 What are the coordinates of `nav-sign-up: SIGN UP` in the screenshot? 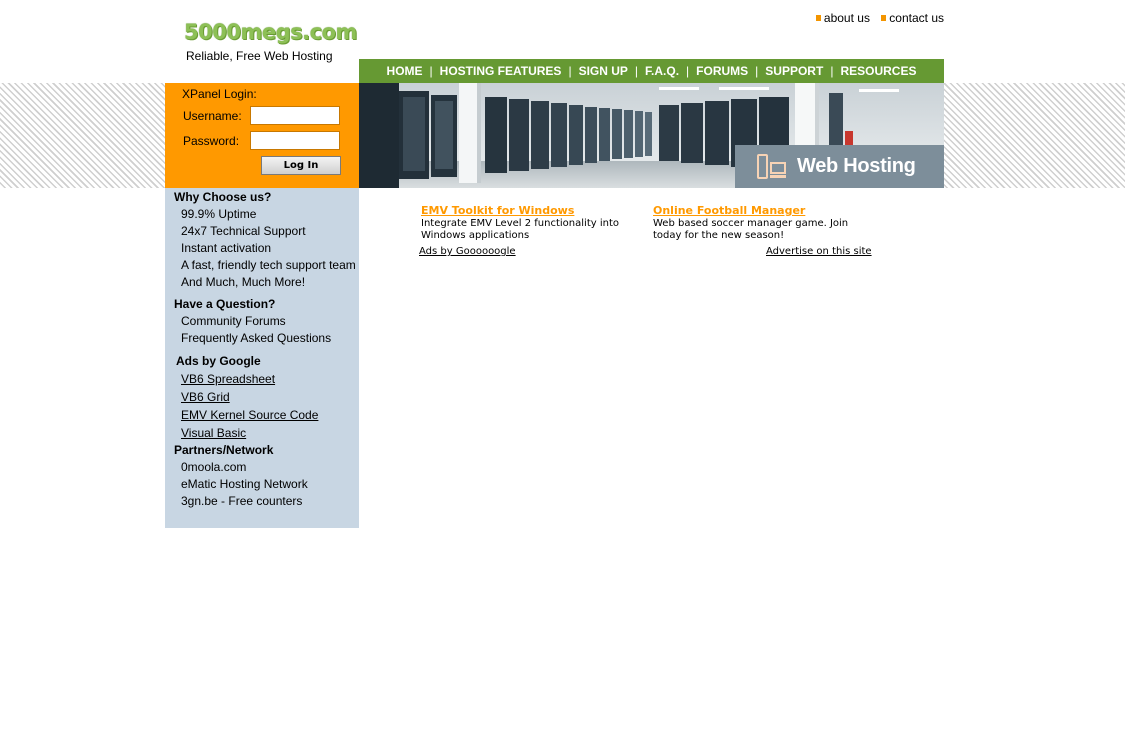 It's located at (603, 71).